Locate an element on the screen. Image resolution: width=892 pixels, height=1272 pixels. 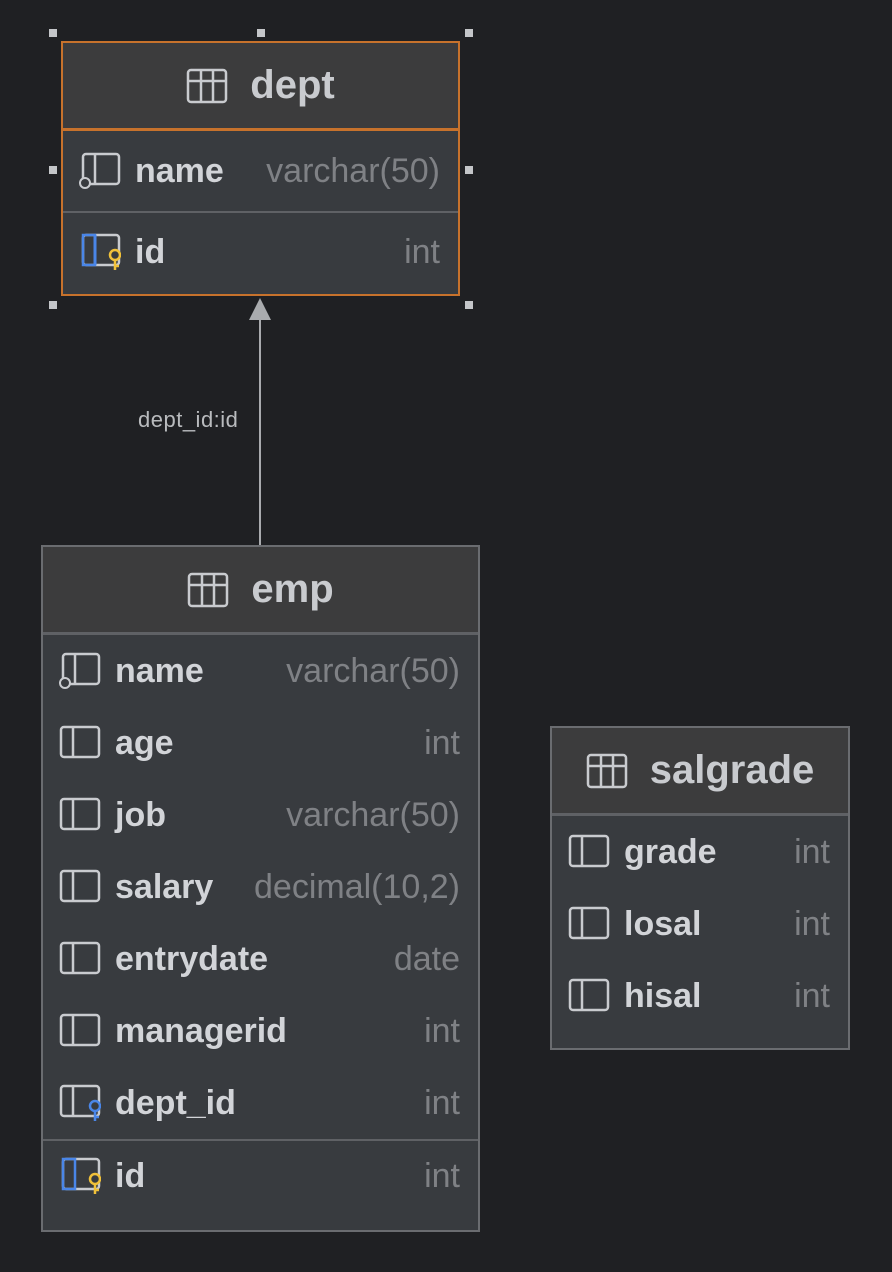
column-row: job varchar(50) is located at coordinates (260, 815).